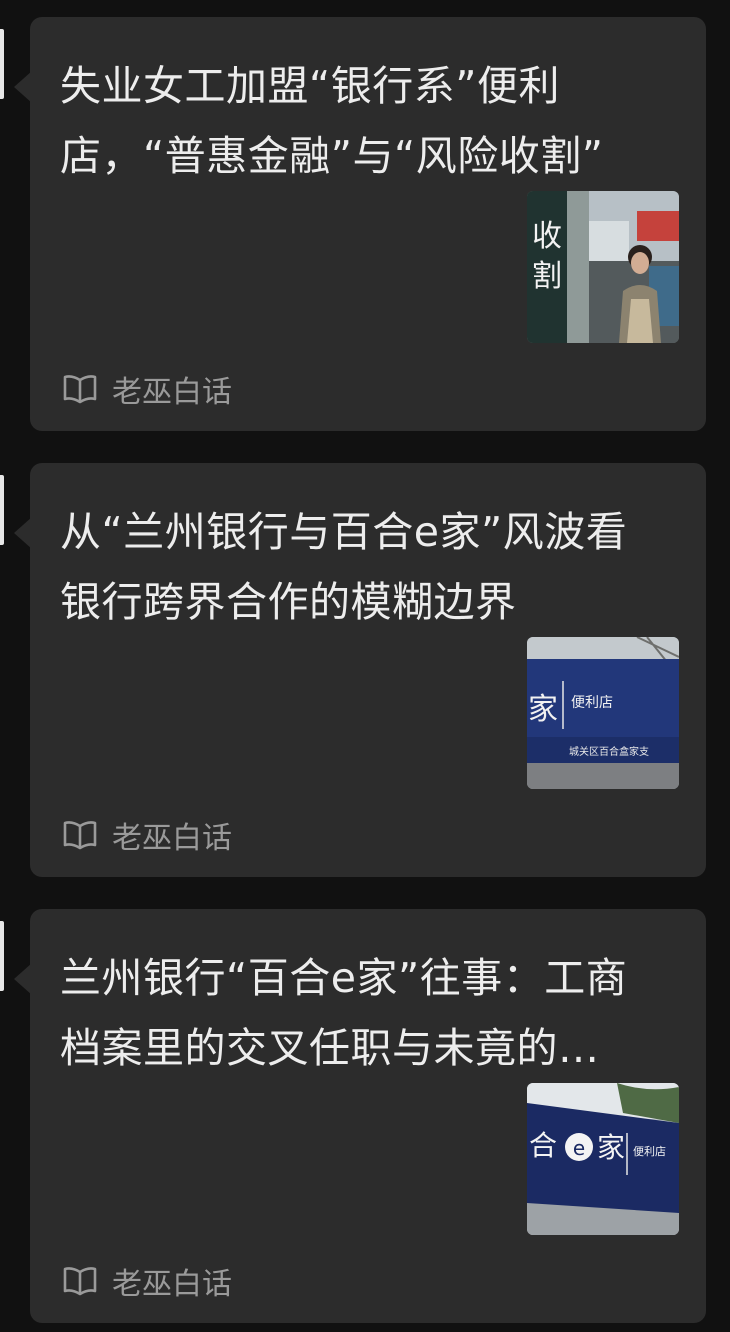 The height and width of the screenshot is (1332, 730). What do you see at coordinates (310, 86) in the screenshot?
I see `article-title-line-1: 失业女工加盟“银行系”便利` at bounding box center [310, 86].